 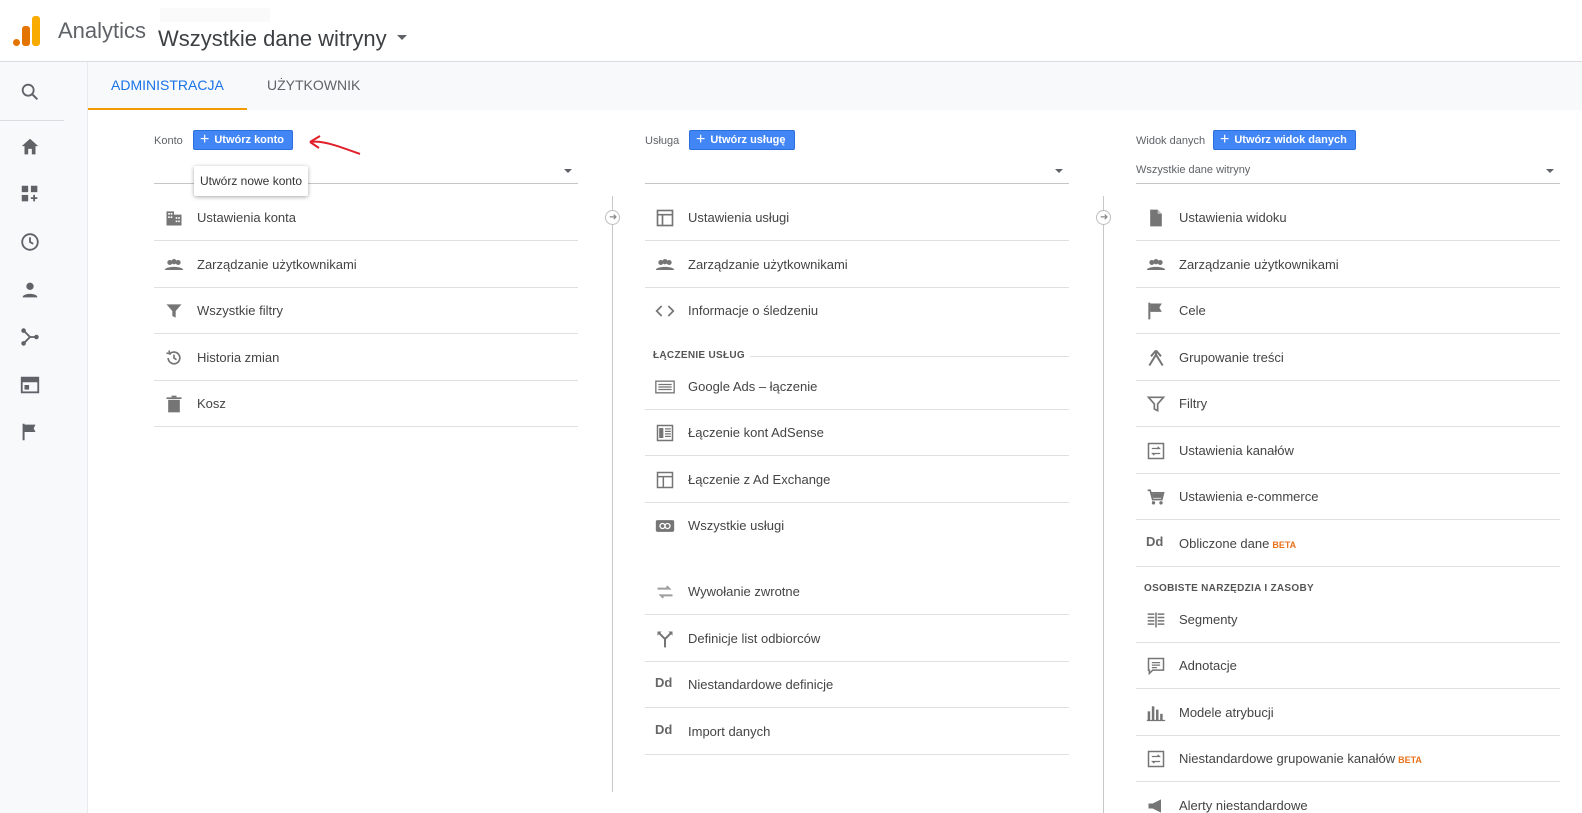 What do you see at coordinates (857, 311) in the screenshot?
I see `list-item: Informacje o śledzeniu` at bounding box center [857, 311].